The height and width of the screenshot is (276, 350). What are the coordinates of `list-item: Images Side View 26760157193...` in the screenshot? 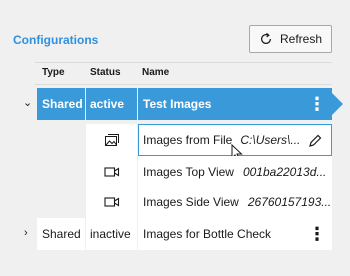 It's located at (175, 202).